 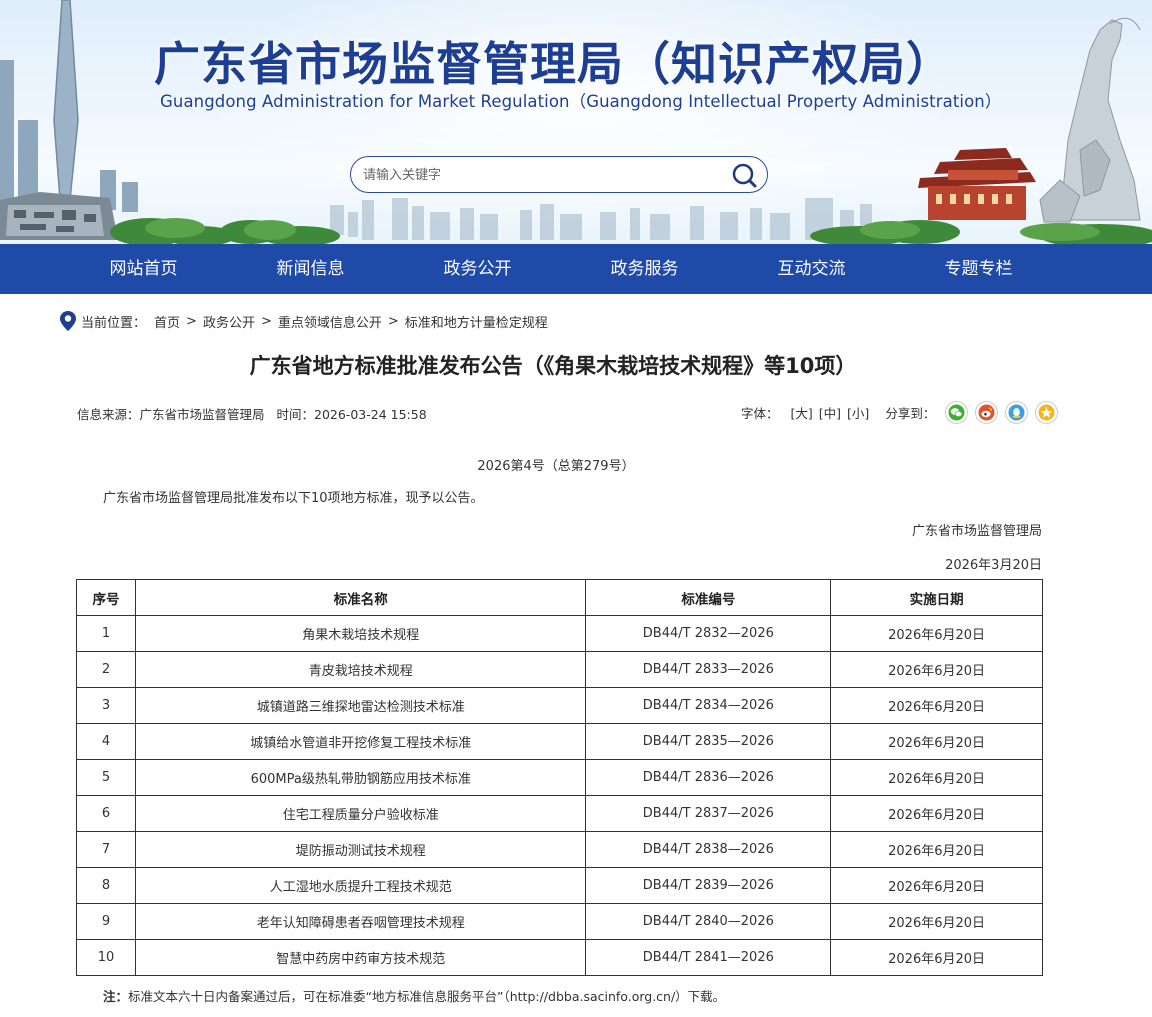 I want to click on weibo-icon, so click(x=986, y=412).